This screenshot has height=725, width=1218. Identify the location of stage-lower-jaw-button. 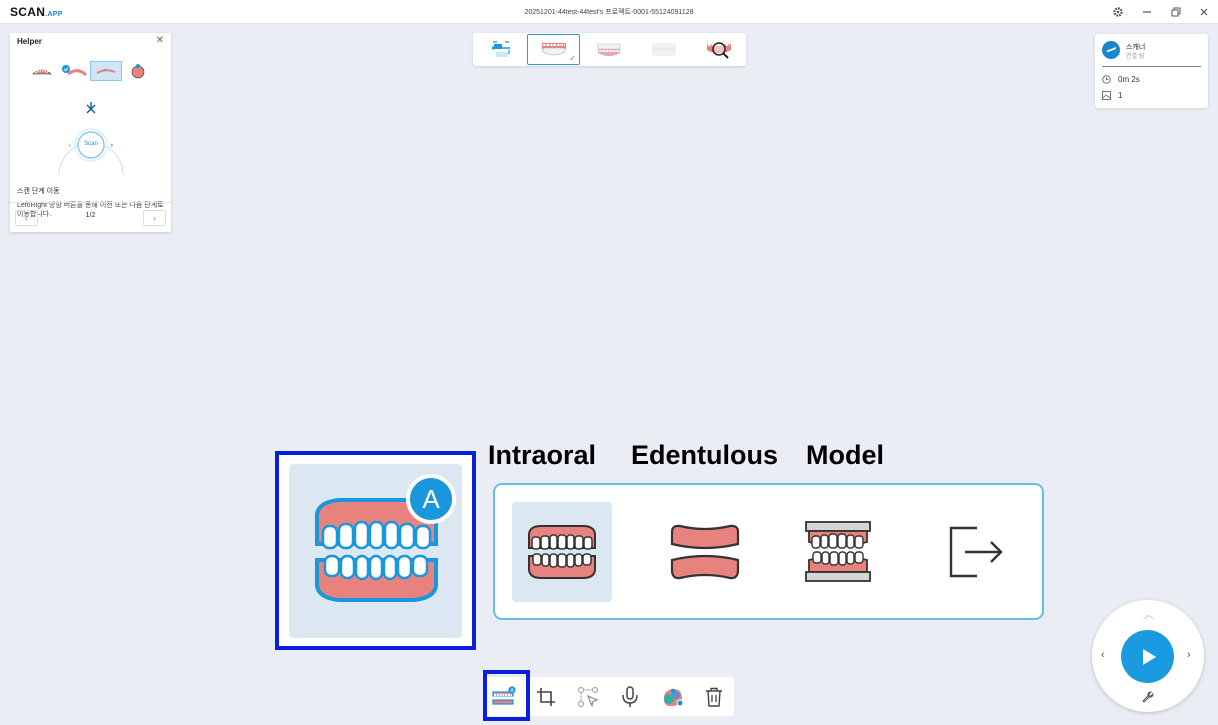
(608, 49).